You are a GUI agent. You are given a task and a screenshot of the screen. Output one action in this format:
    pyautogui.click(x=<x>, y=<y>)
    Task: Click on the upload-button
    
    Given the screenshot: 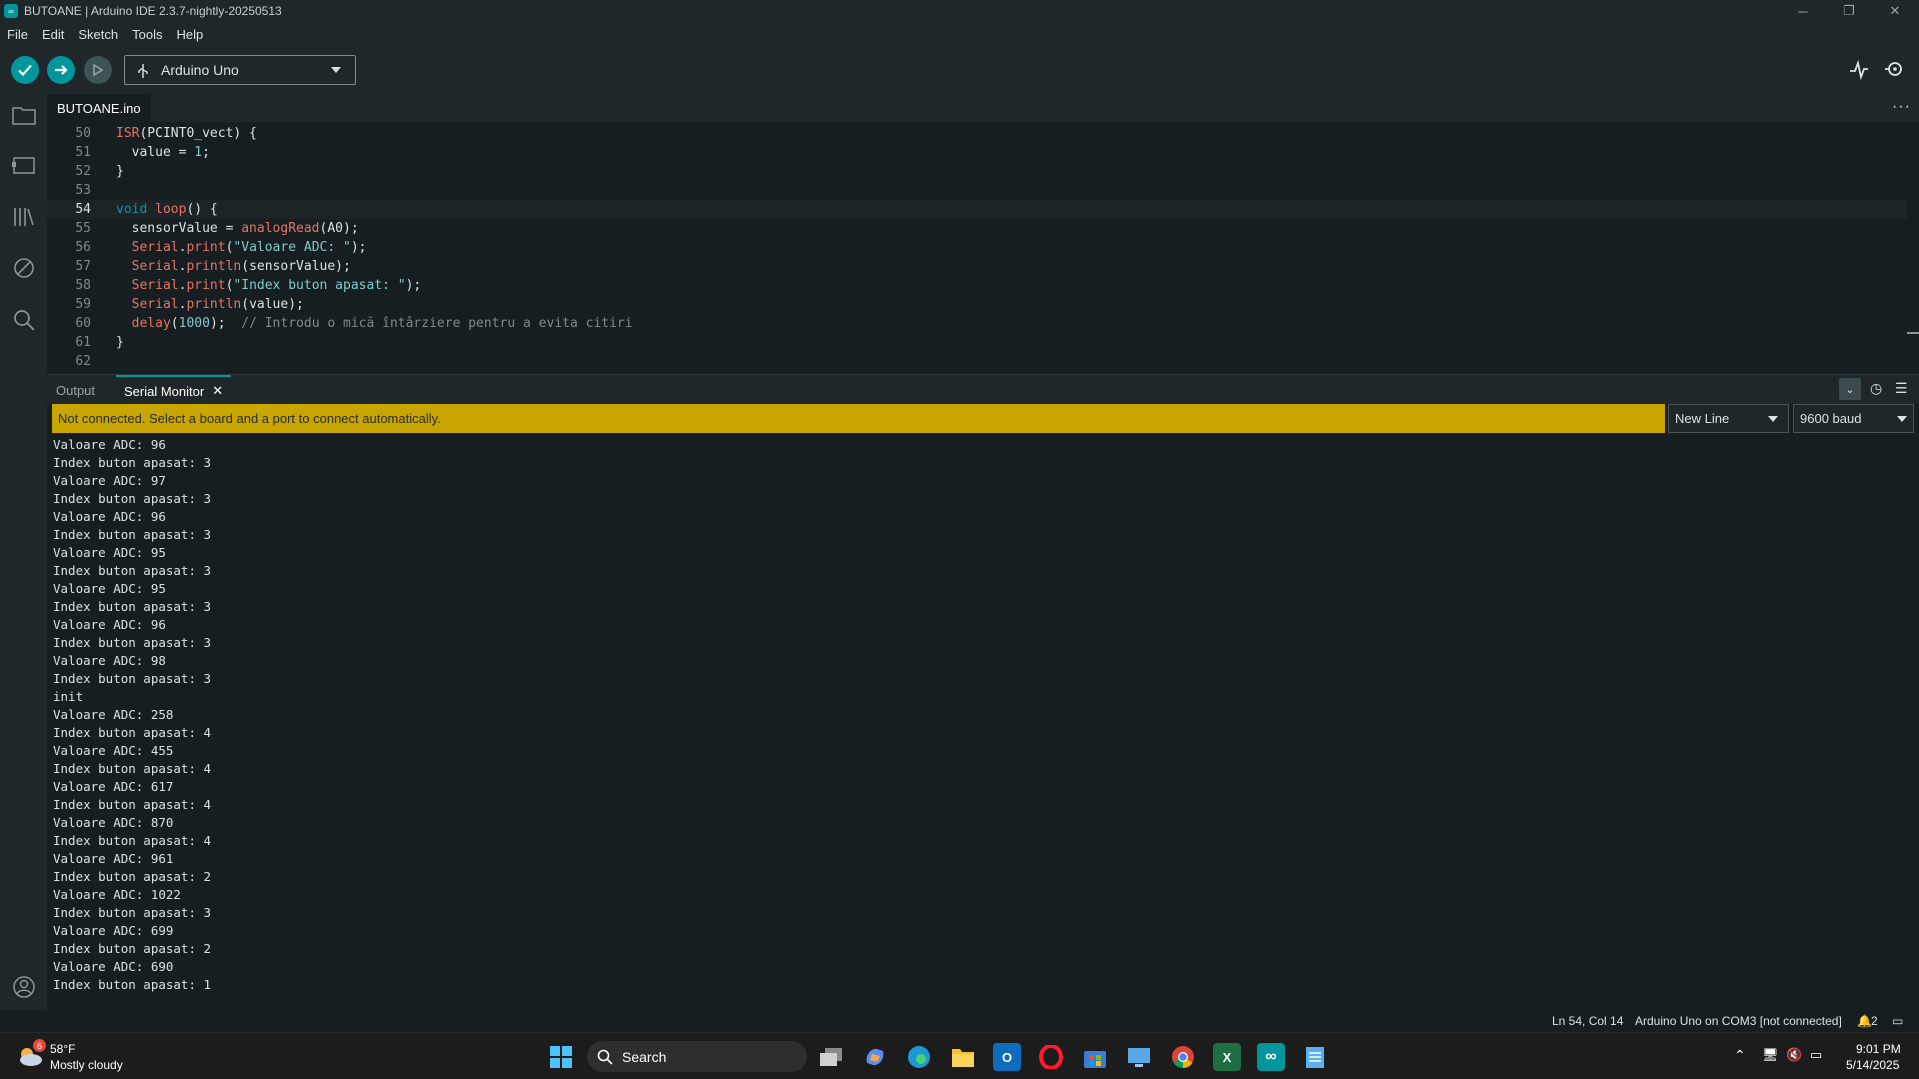 What is the action you would take?
    pyautogui.click(x=61, y=70)
    